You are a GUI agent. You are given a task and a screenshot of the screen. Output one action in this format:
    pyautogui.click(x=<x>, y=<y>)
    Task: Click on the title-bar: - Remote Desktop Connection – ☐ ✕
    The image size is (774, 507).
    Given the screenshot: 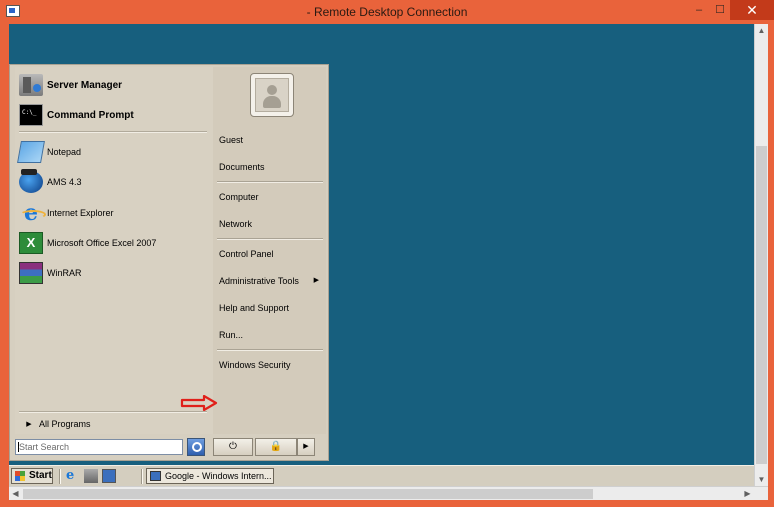 What is the action you would take?
    pyautogui.click(x=387, y=12)
    